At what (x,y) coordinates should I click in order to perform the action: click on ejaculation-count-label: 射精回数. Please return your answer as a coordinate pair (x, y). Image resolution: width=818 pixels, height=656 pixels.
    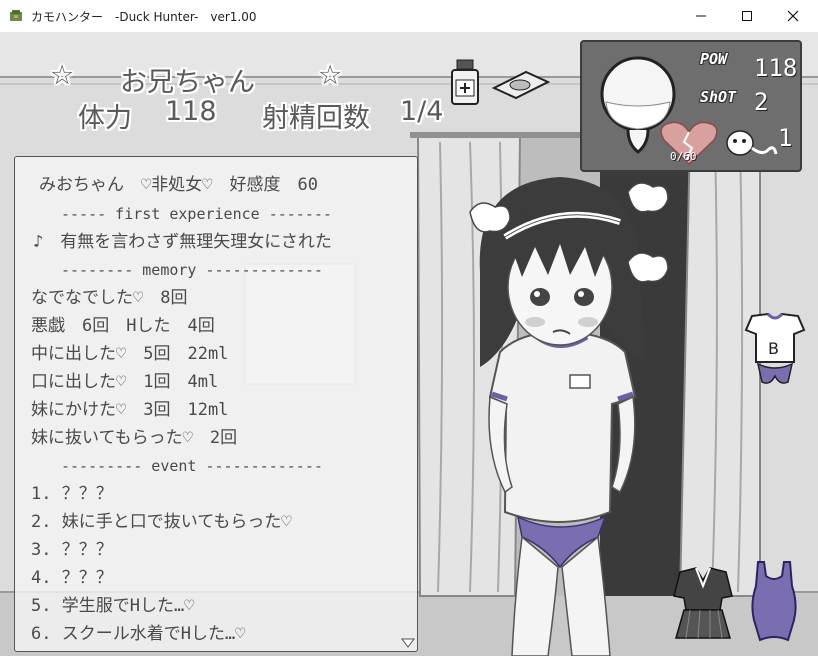
    Looking at the image, I should click on (316, 118).